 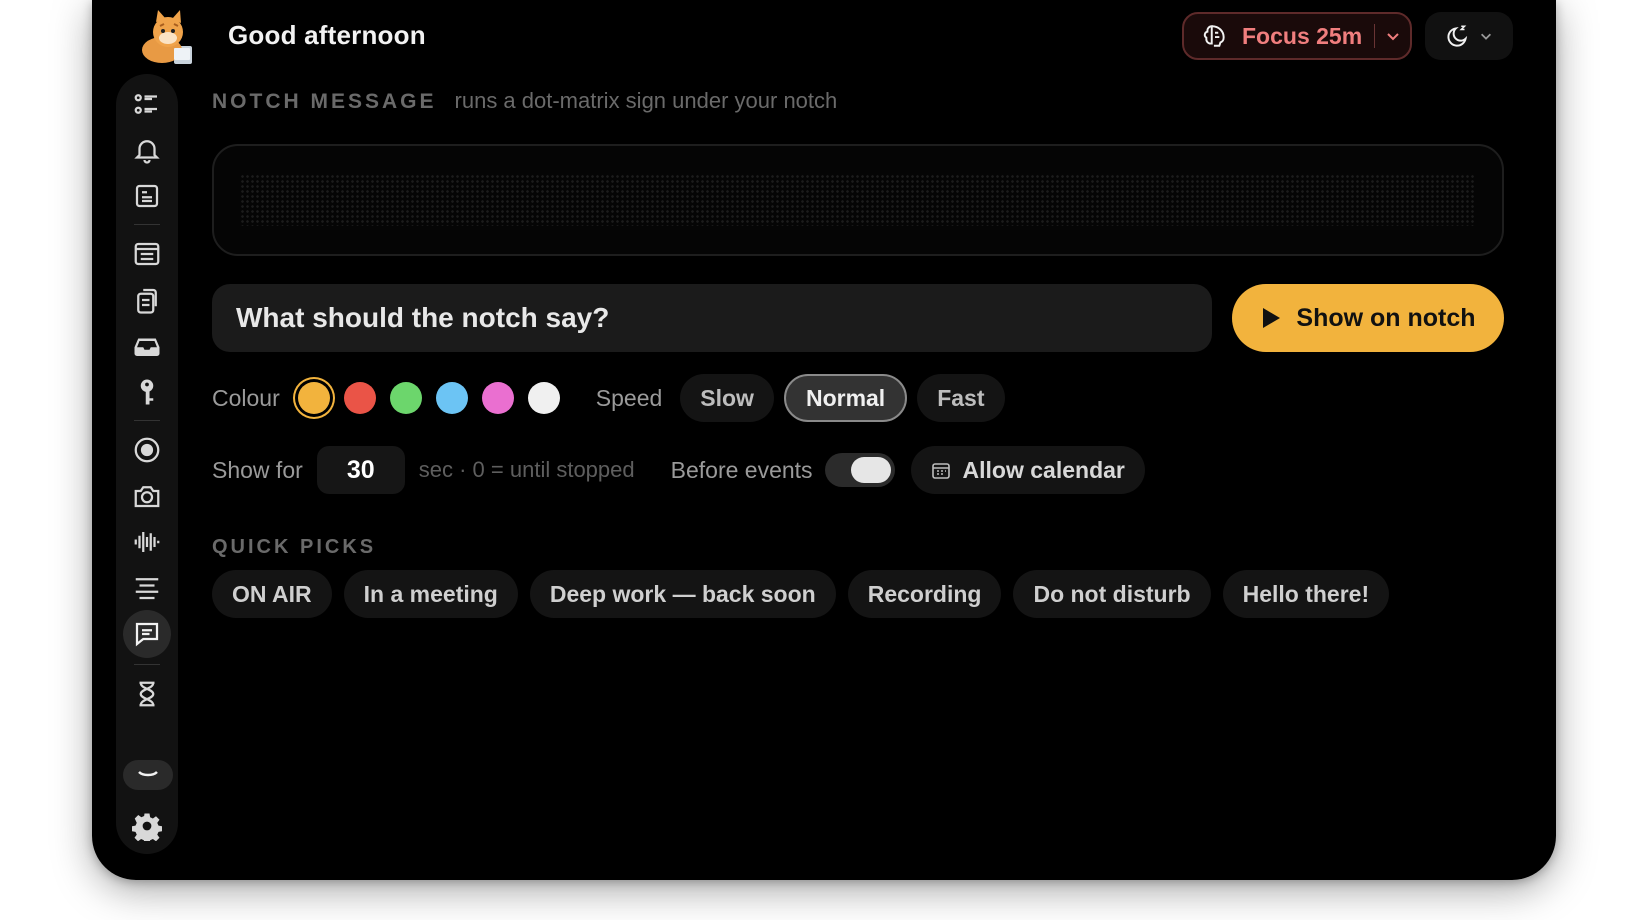 I want to click on section-title: NOTCH MESSAGE, so click(x=324, y=101).